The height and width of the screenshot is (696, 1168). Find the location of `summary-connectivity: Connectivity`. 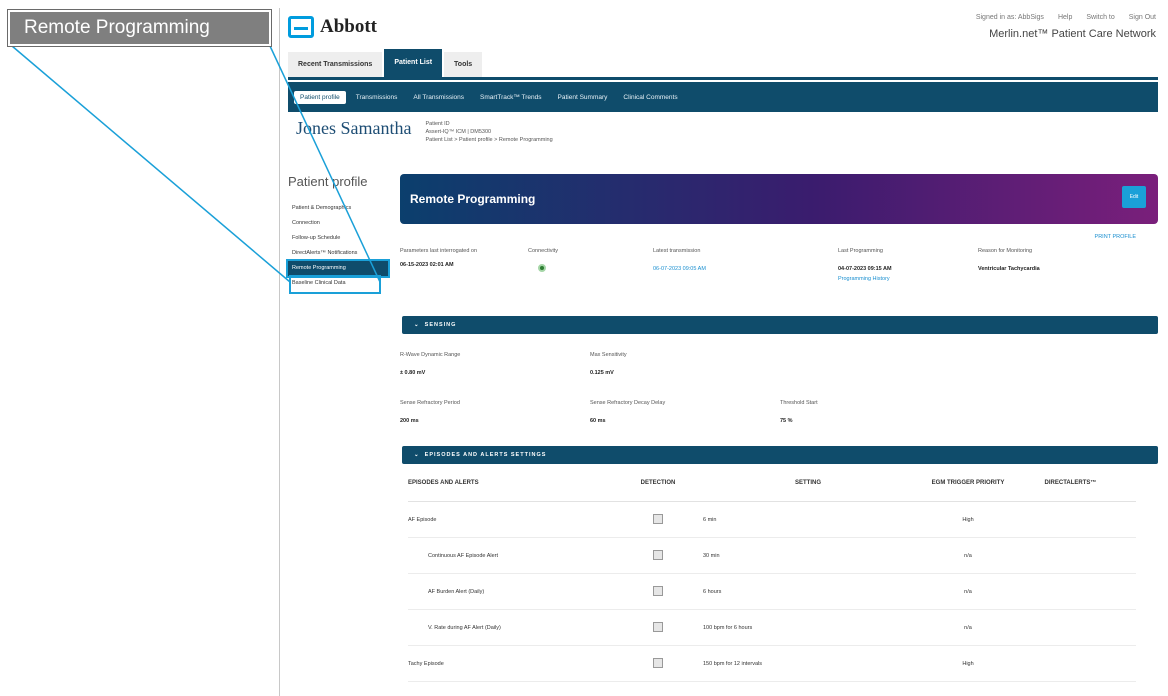

summary-connectivity: Connectivity is located at coordinates (590, 281).